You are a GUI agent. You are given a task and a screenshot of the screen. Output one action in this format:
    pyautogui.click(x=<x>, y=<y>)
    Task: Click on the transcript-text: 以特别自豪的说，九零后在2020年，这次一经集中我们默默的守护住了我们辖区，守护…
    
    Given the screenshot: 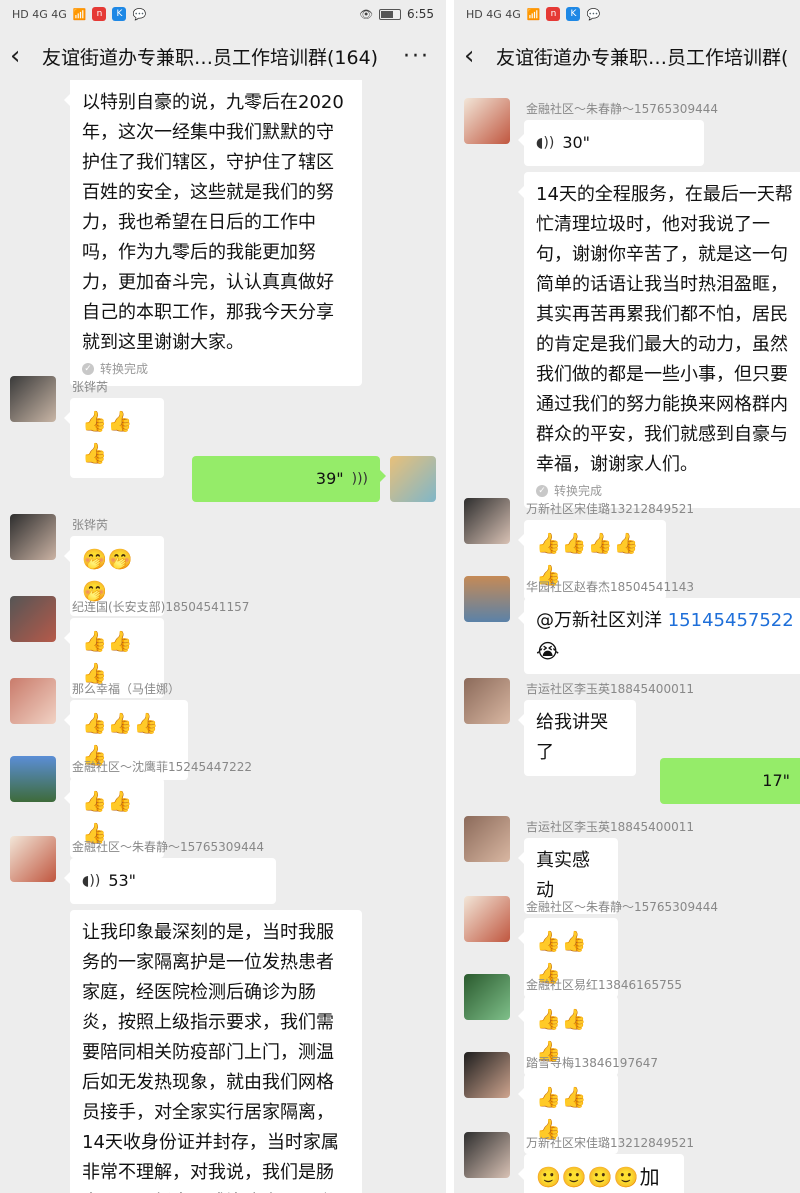 What is the action you would take?
    pyautogui.click(x=213, y=222)
    